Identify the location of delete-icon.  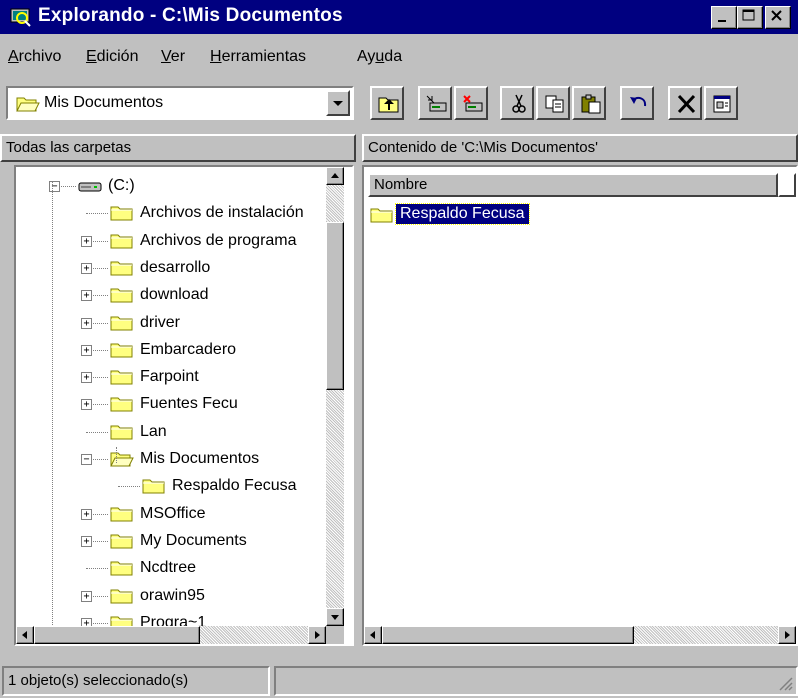
(686, 104).